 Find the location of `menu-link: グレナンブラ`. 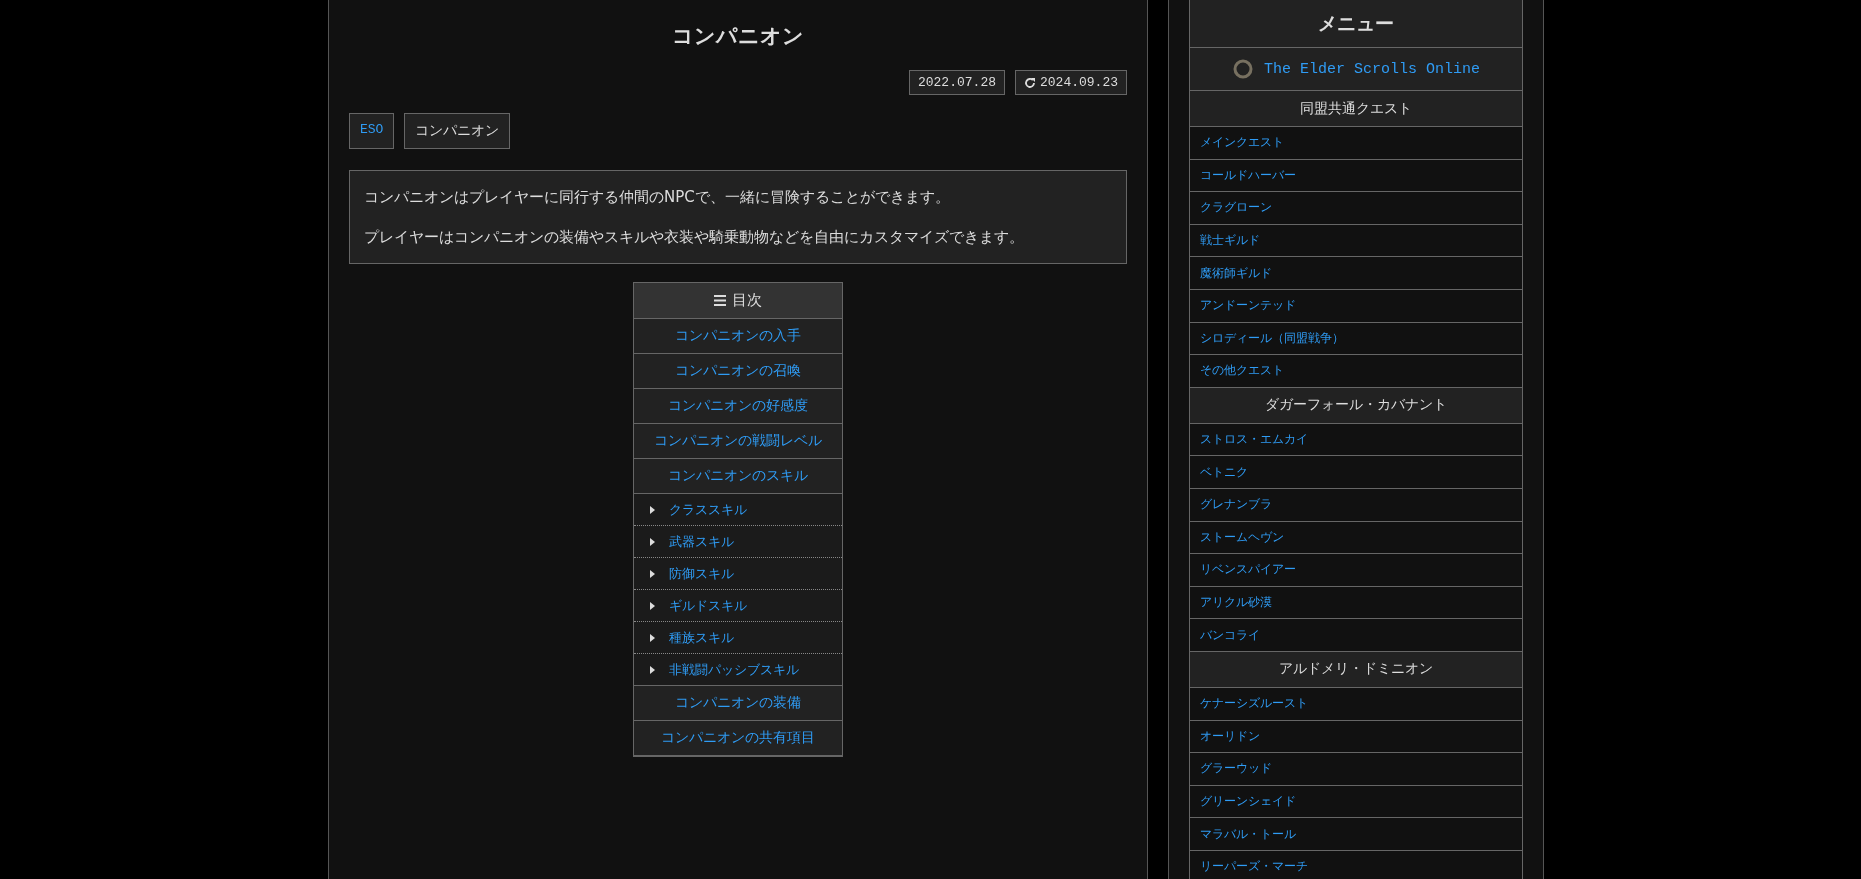

menu-link: グレナンブラ is located at coordinates (1356, 505).